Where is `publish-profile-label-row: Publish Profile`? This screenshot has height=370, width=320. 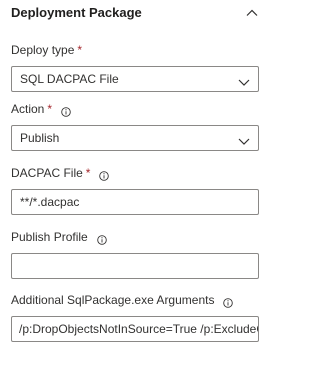
publish-profile-label-row: Publish Profile is located at coordinates (135, 237).